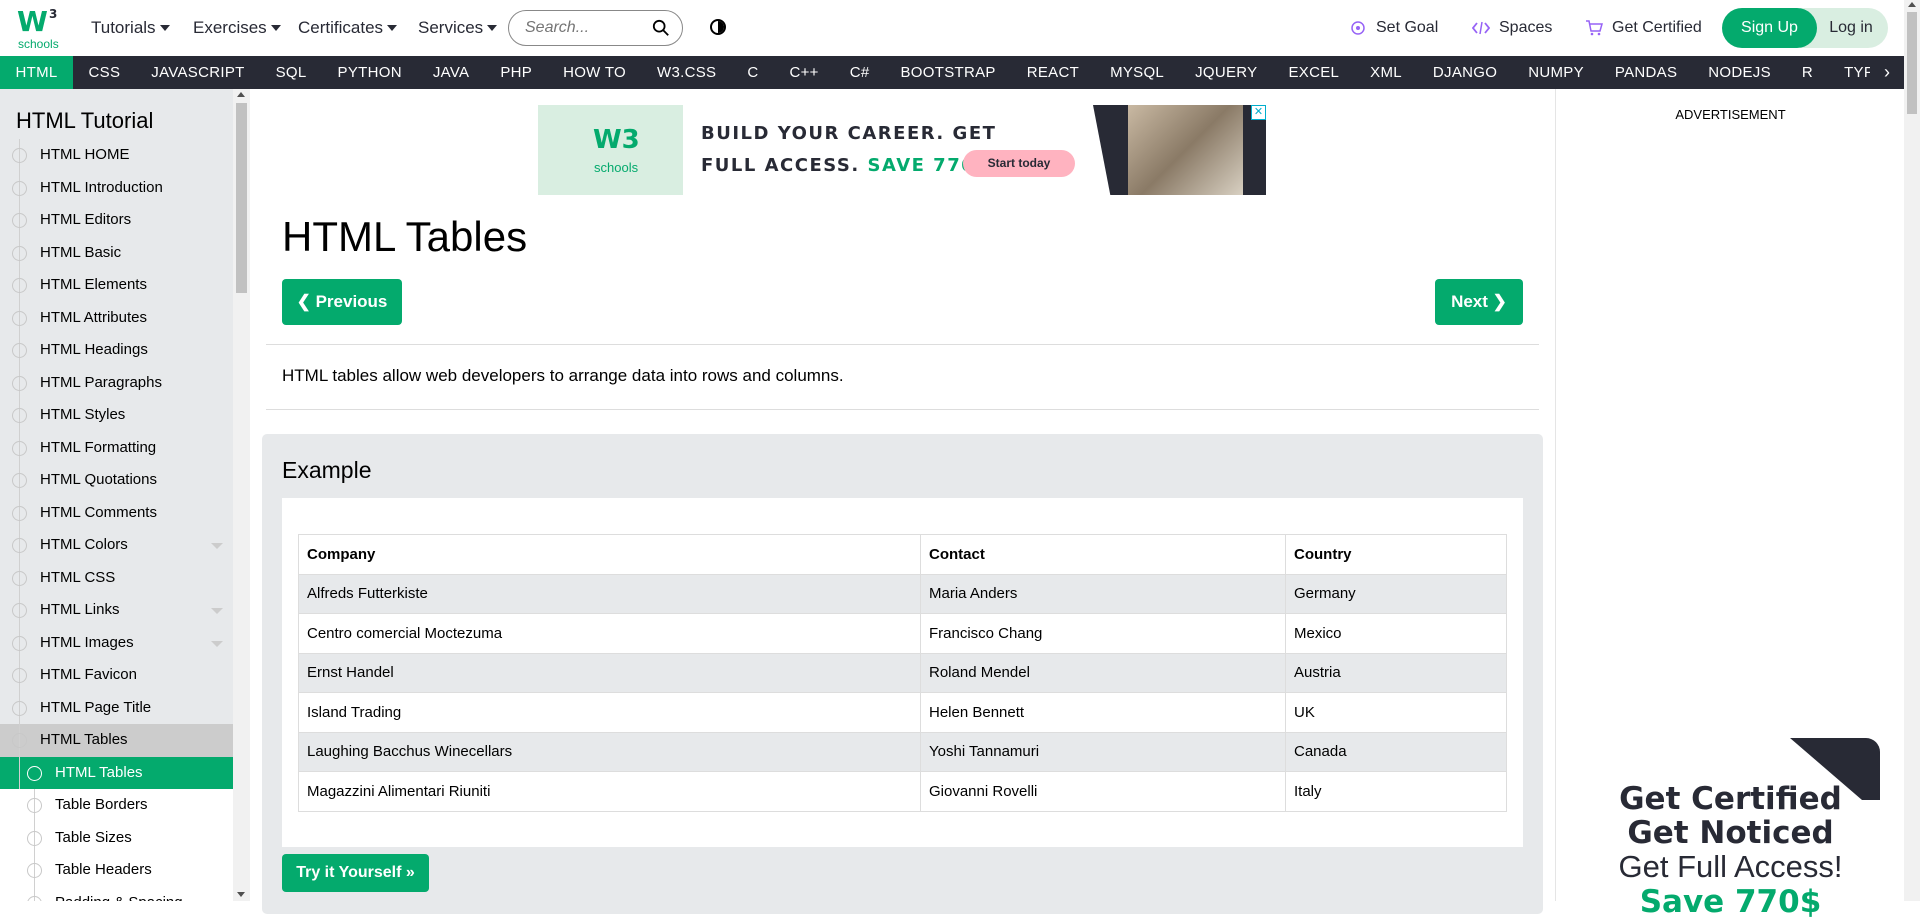 Image resolution: width=1920 pixels, height=920 pixels. What do you see at coordinates (116, 252) in the screenshot?
I see `sidebar-item-html-basic: HTML Basic` at bounding box center [116, 252].